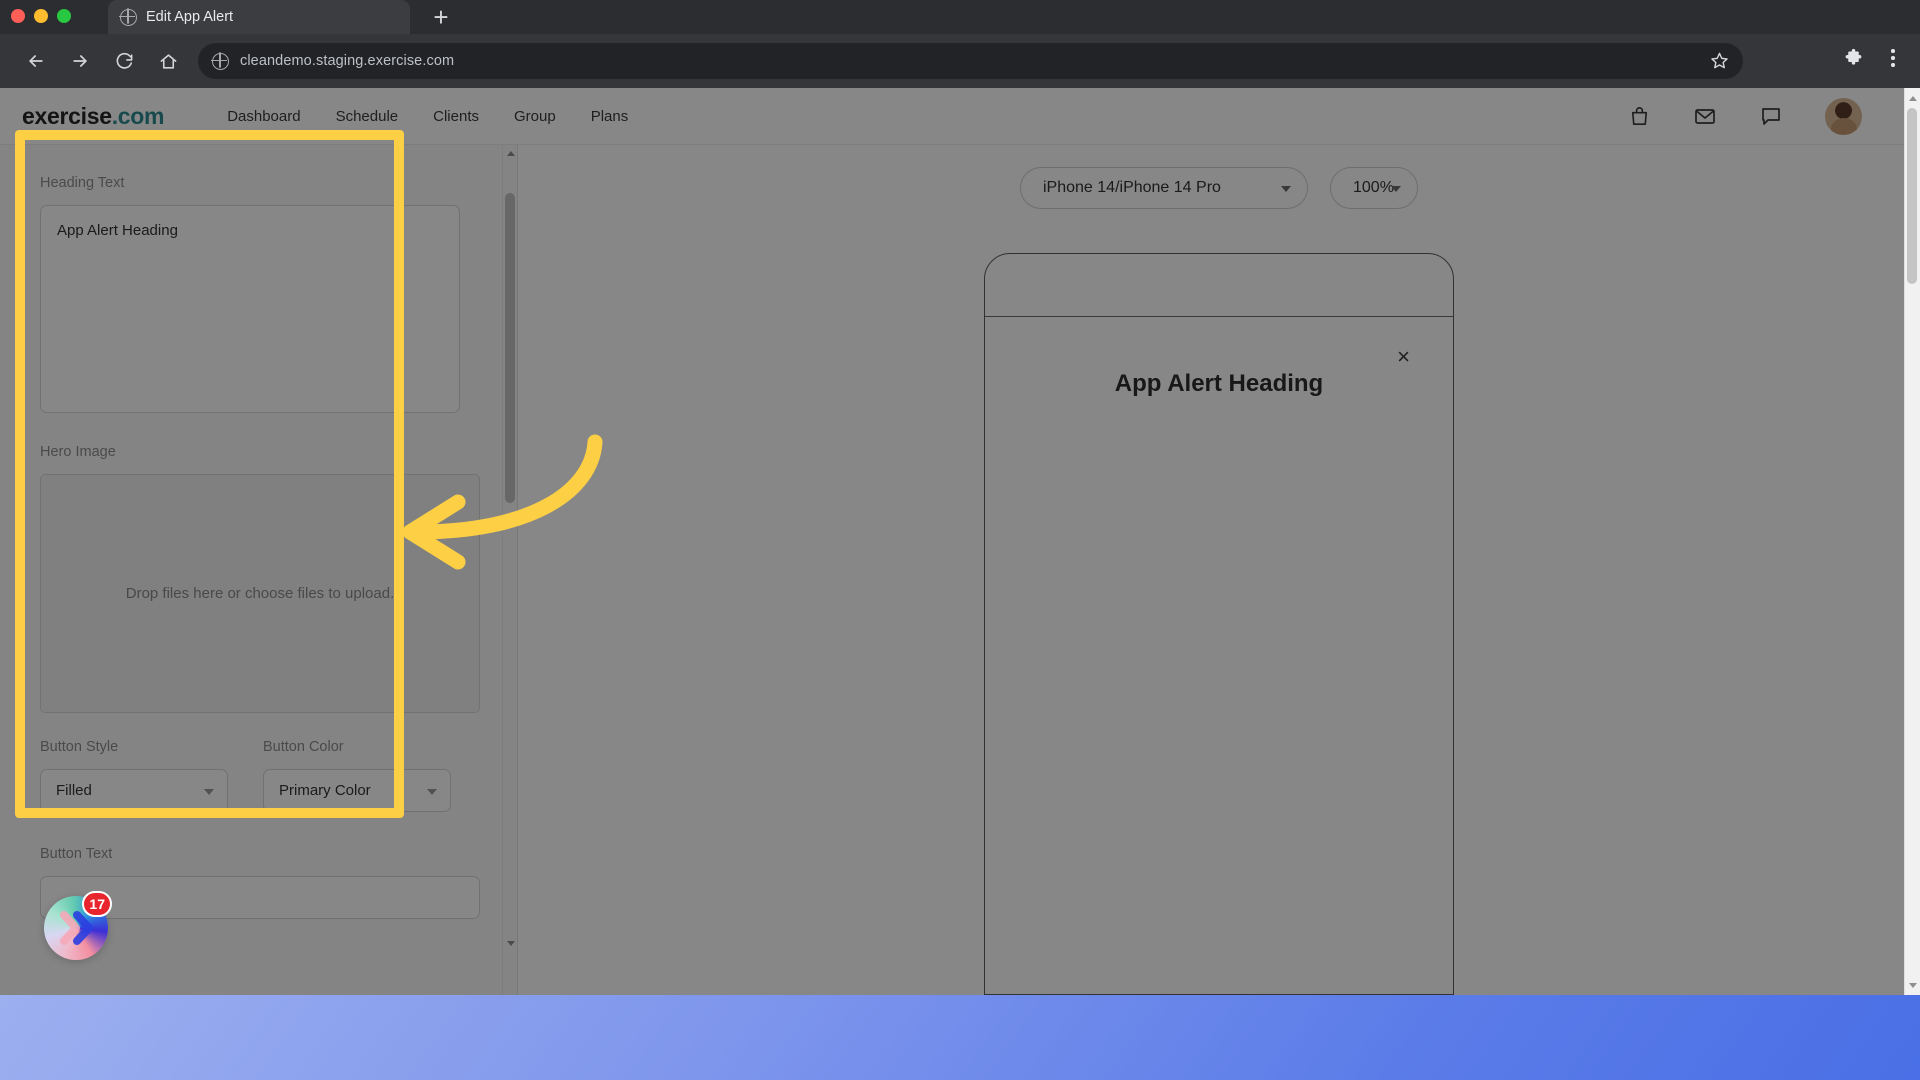 This screenshot has width=1920, height=1080. What do you see at coordinates (64, 16) in the screenshot?
I see `maximize-window-button` at bounding box center [64, 16].